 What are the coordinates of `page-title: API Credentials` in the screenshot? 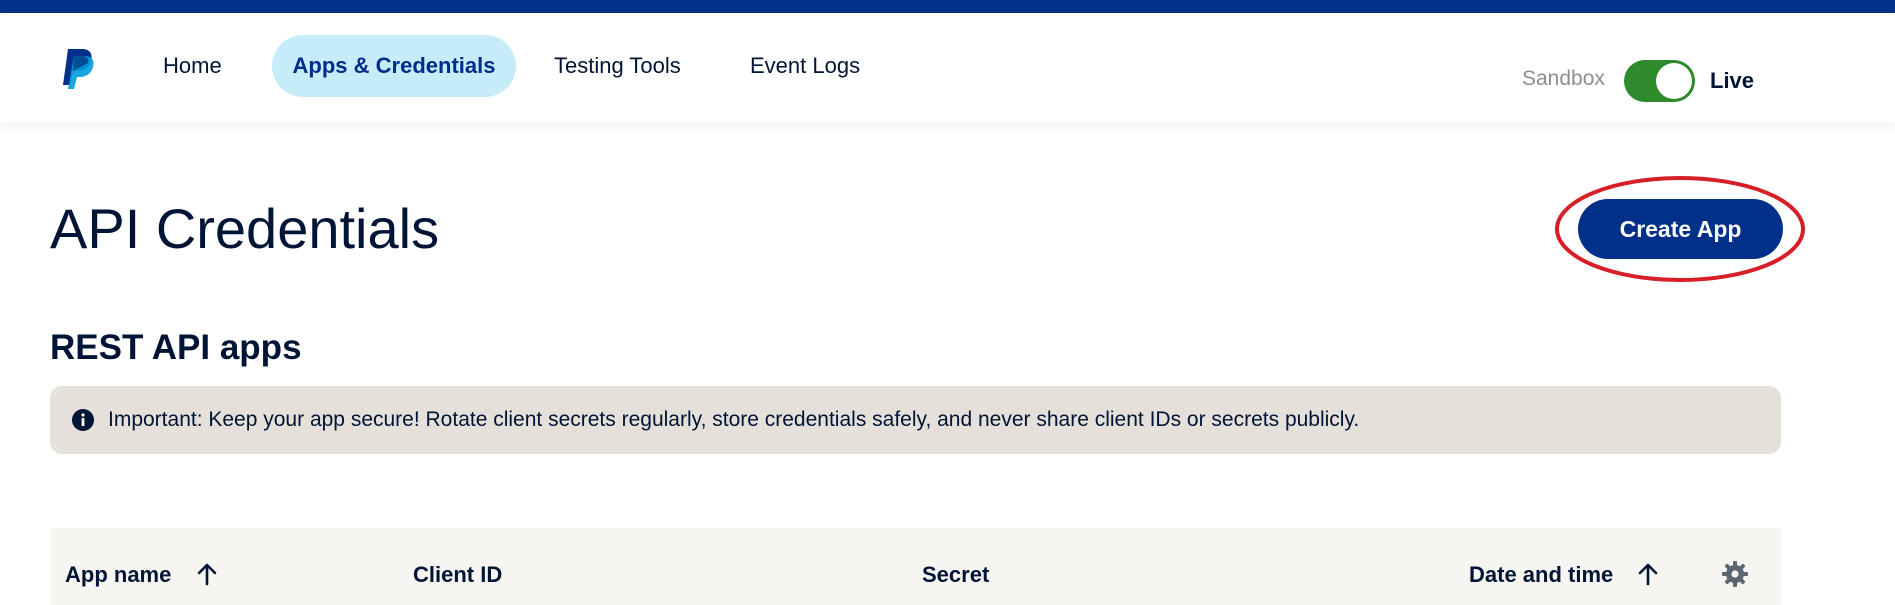 It's located at (245, 228).